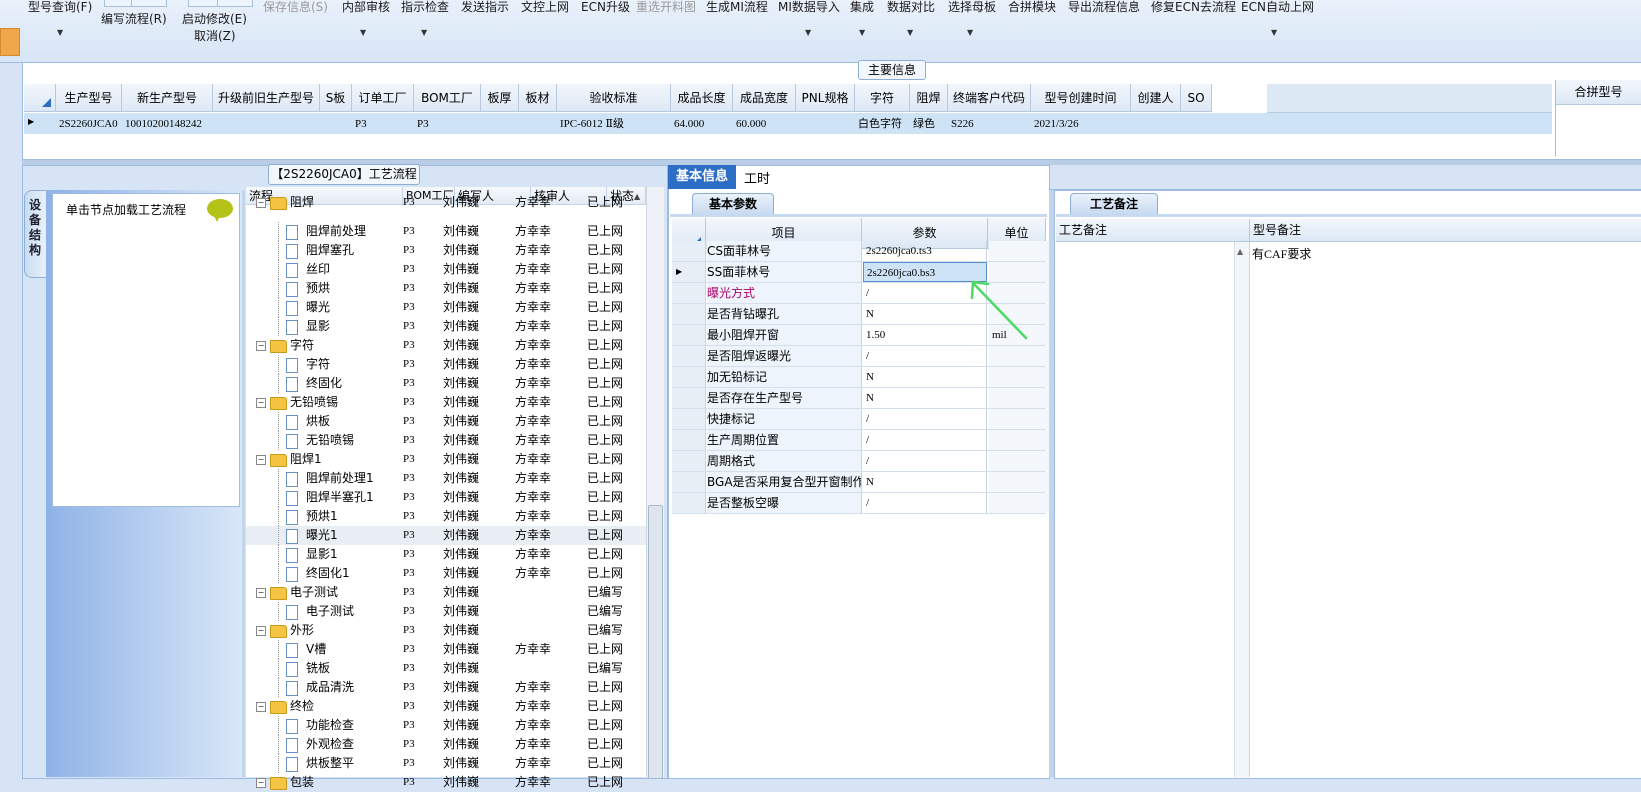 This screenshot has height=792, width=1641. I want to click on tree-group-row: − 字符 P3 刘伟巍 方幸幸 已上网, so click(446, 345).